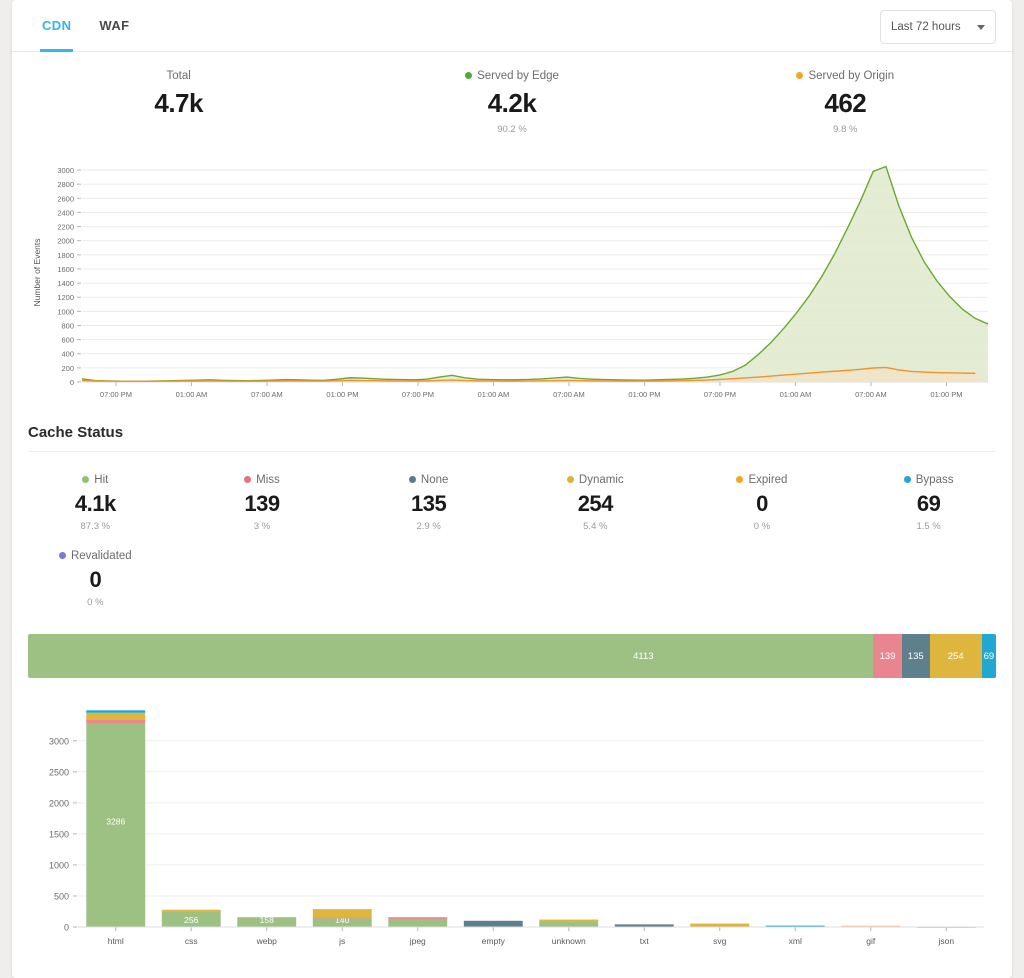 Image resolution: width=1024 pixels, height=978 pixels. I want to click on svg-text: 3286, so click(115, 822).